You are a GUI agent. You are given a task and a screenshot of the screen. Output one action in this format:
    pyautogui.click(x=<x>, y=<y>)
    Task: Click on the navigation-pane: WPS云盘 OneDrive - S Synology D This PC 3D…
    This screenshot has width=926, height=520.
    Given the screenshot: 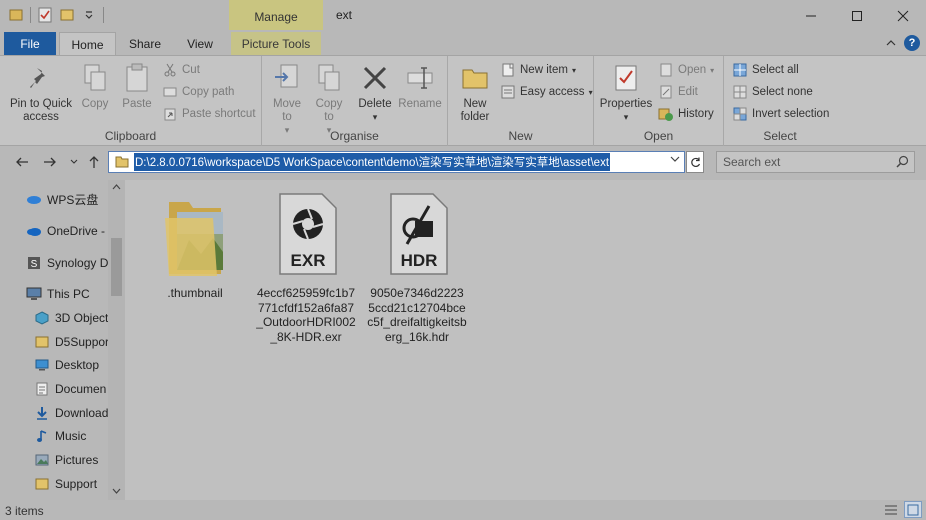 What is the action you would take?
    pyautogui.click(x=62, y=340)
    